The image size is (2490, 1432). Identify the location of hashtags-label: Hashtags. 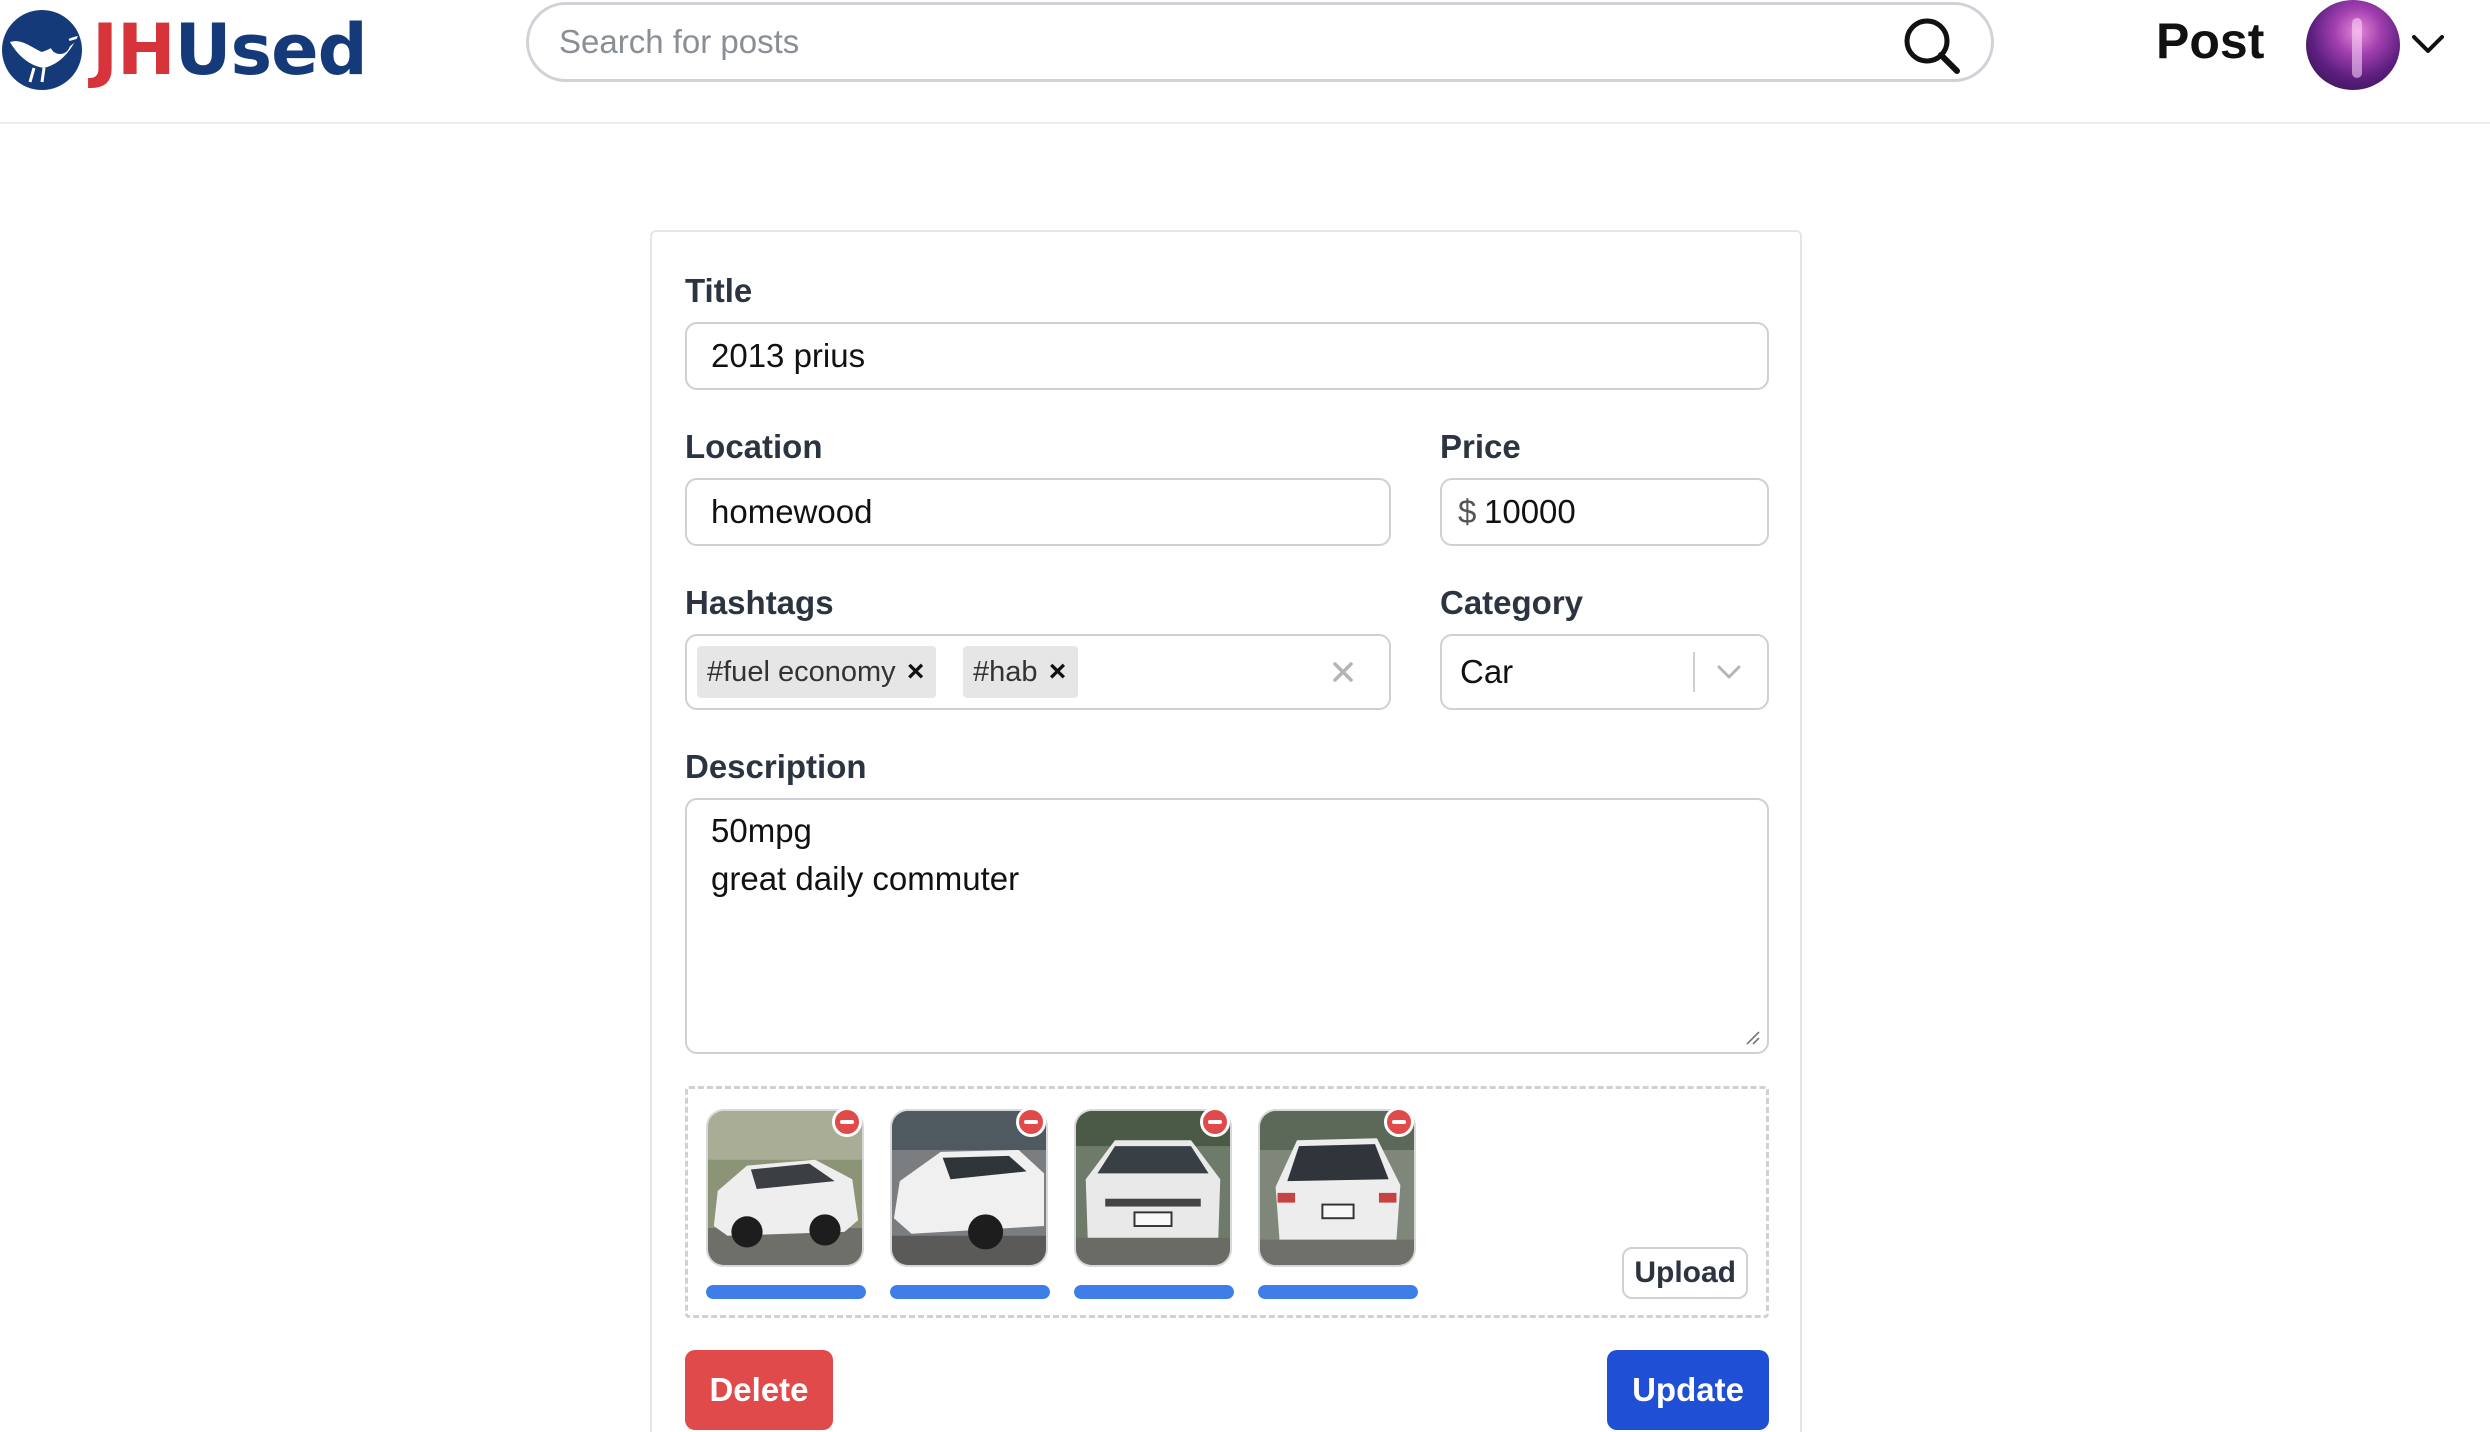
(759, 602).